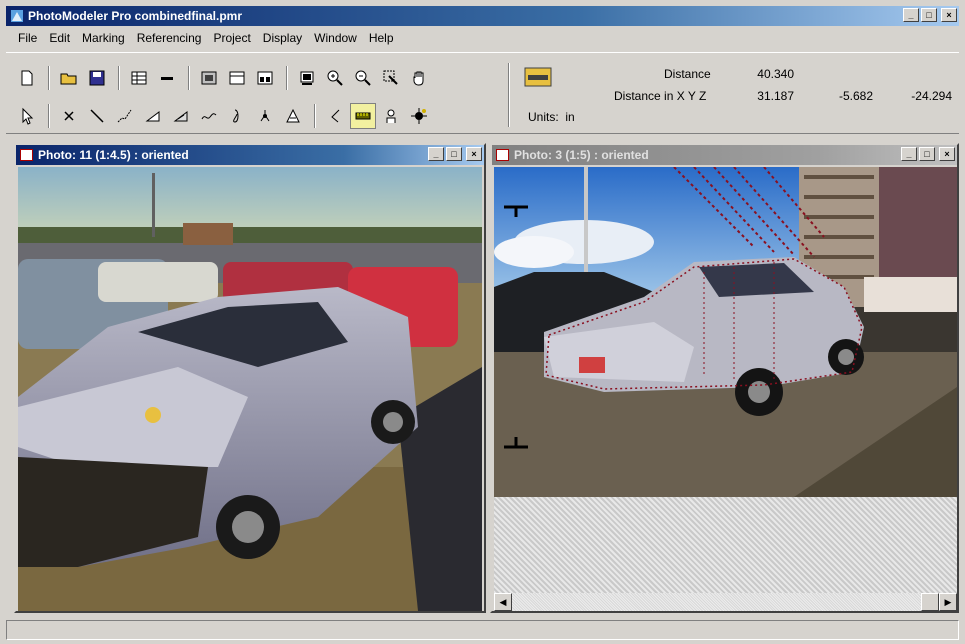  I want to click on distance-y-value: -5.682, so click(855, 96).